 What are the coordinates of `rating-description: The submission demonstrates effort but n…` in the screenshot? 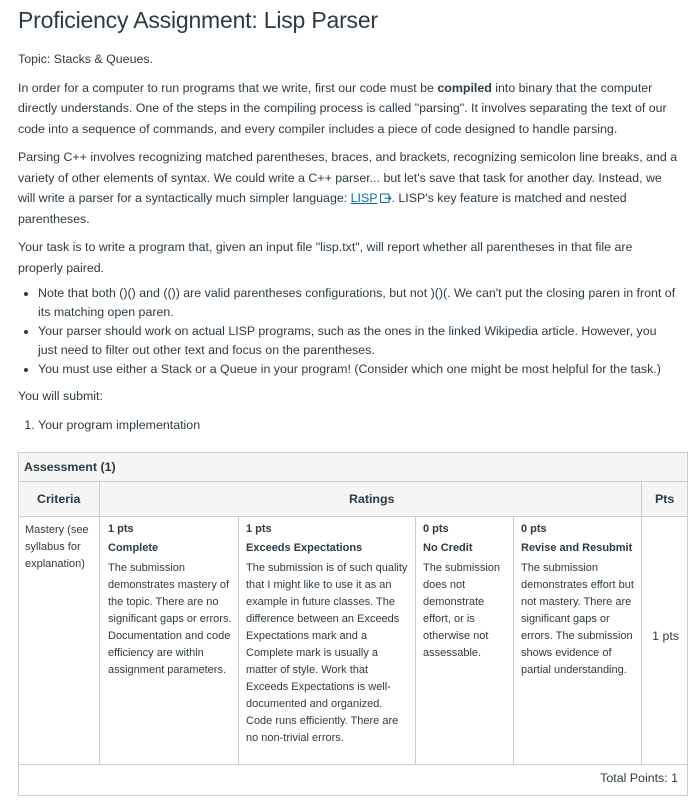 It's located at (577, 619).